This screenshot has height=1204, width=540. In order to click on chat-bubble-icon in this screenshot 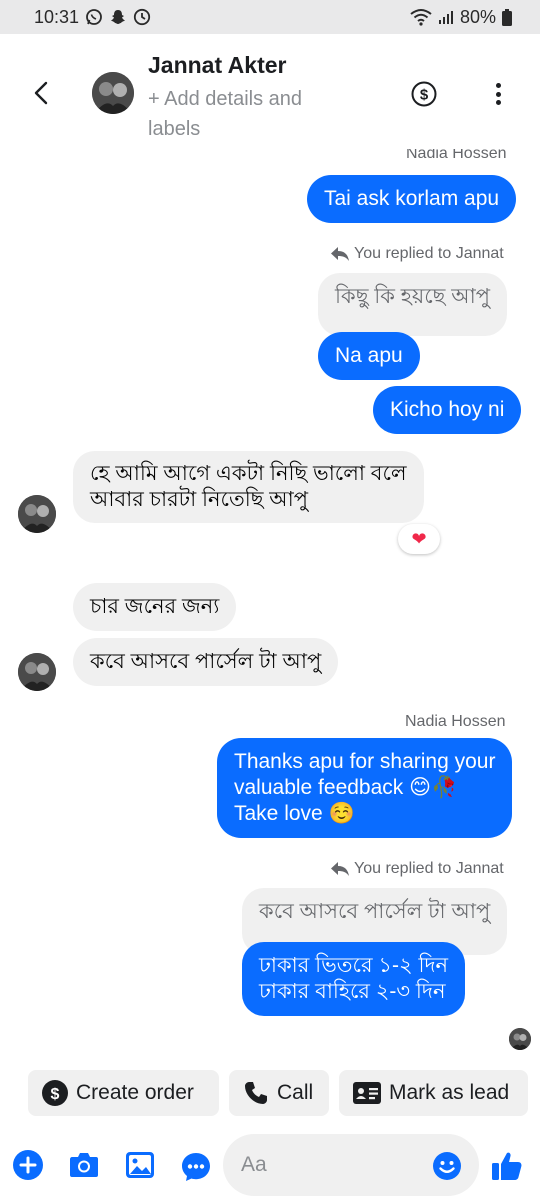, I will do `click(196, 1167)`.